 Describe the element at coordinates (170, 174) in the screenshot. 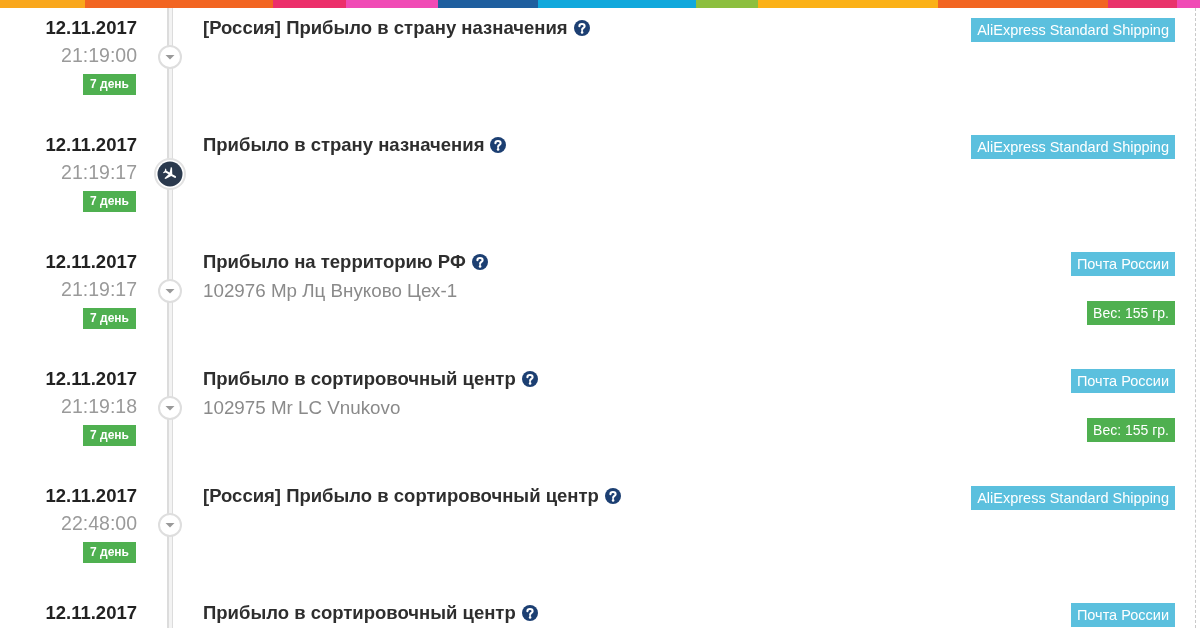

I see `plane-icon` at that location.